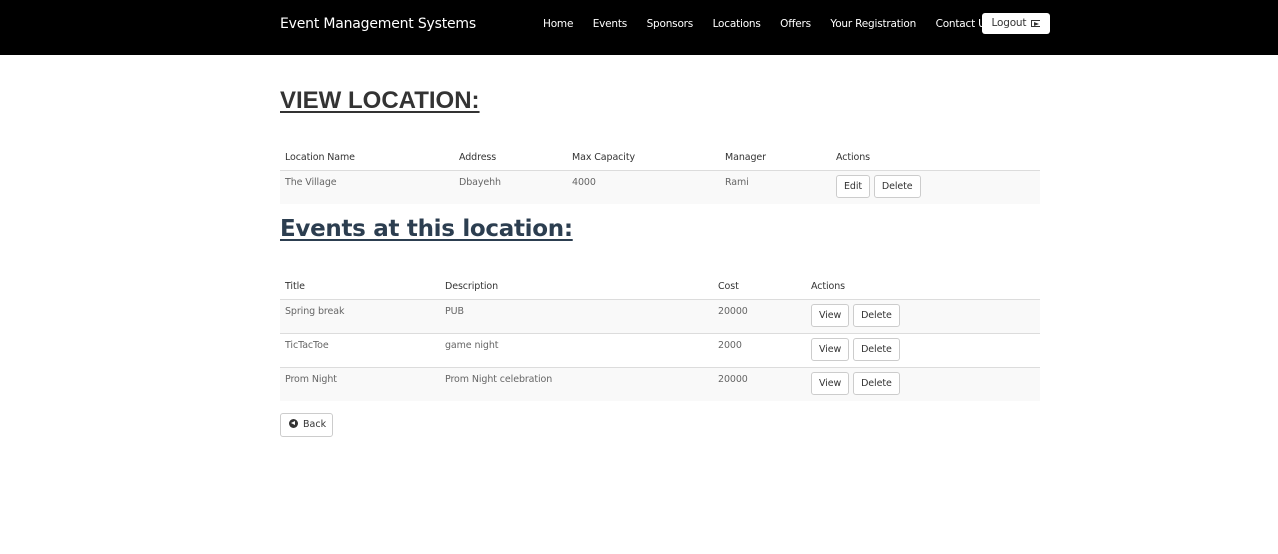 This screenshot has width=1278, height=554. Describe the element at coordinates (380, 100) in the screenshot. I see `page-title: VIEW LOCATION:` at that location.